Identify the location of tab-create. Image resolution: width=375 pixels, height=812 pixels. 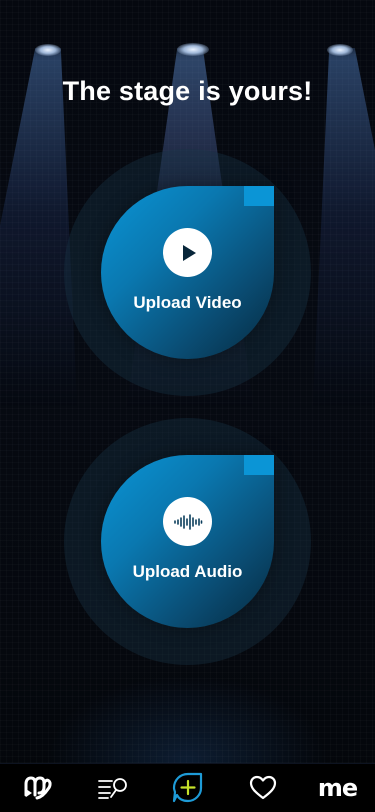
(188, 788).